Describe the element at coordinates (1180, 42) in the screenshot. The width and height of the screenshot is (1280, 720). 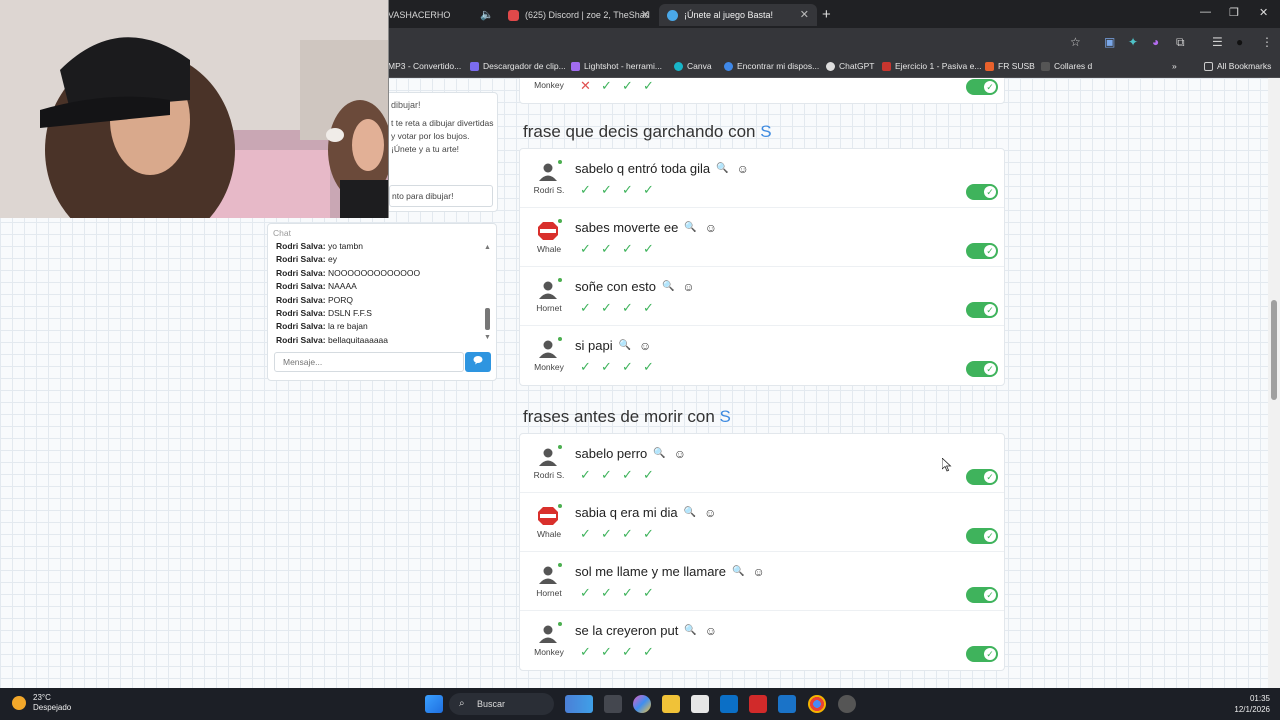
I see `puzzle-icon: ⧉` at that location.